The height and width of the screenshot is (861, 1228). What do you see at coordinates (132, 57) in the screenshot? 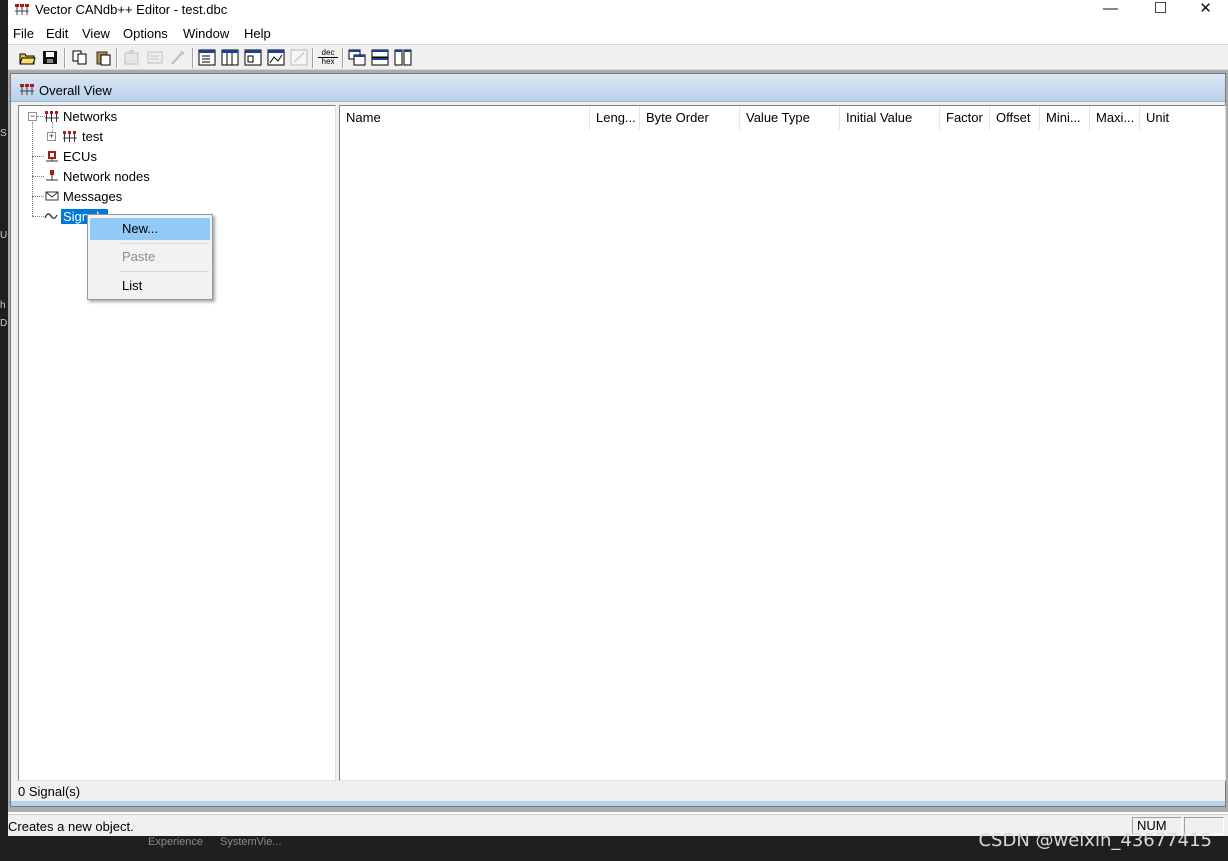
I see `properties-icon` at bounding box center [132, 57].